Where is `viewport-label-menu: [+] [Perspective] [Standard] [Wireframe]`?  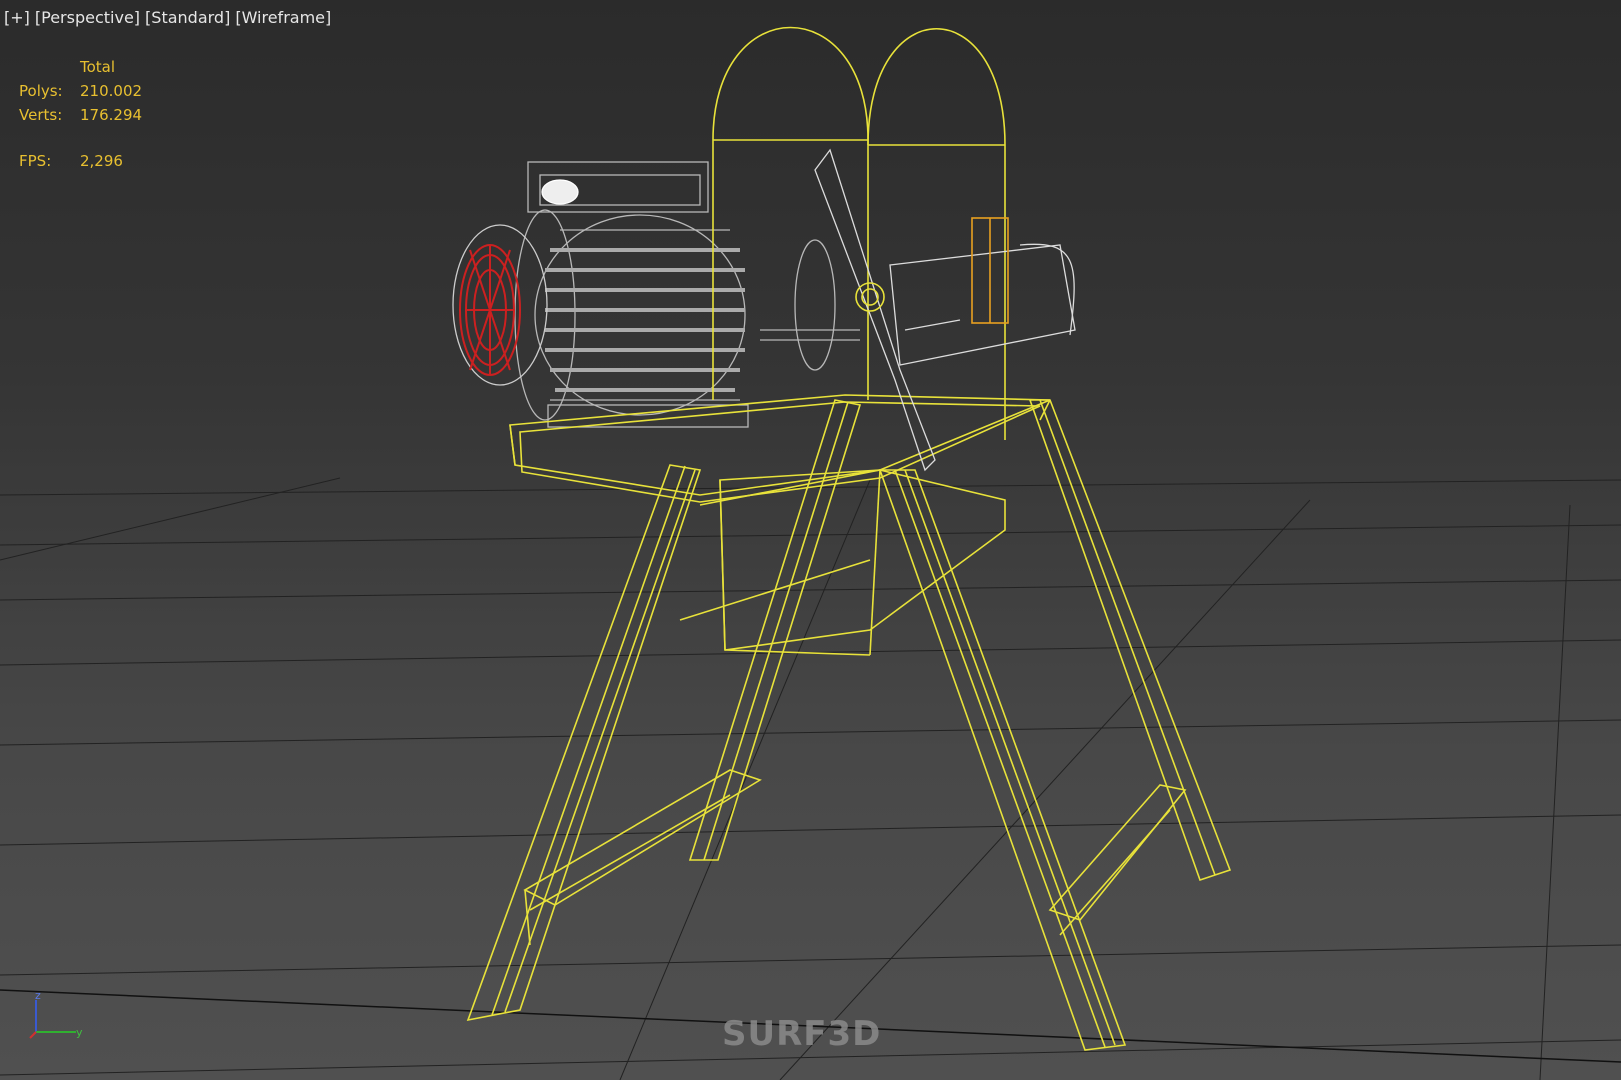 viewport-label-menu: [+] [Perspective] [Standard] [Wireframe] is located at coordinates (167, 17).